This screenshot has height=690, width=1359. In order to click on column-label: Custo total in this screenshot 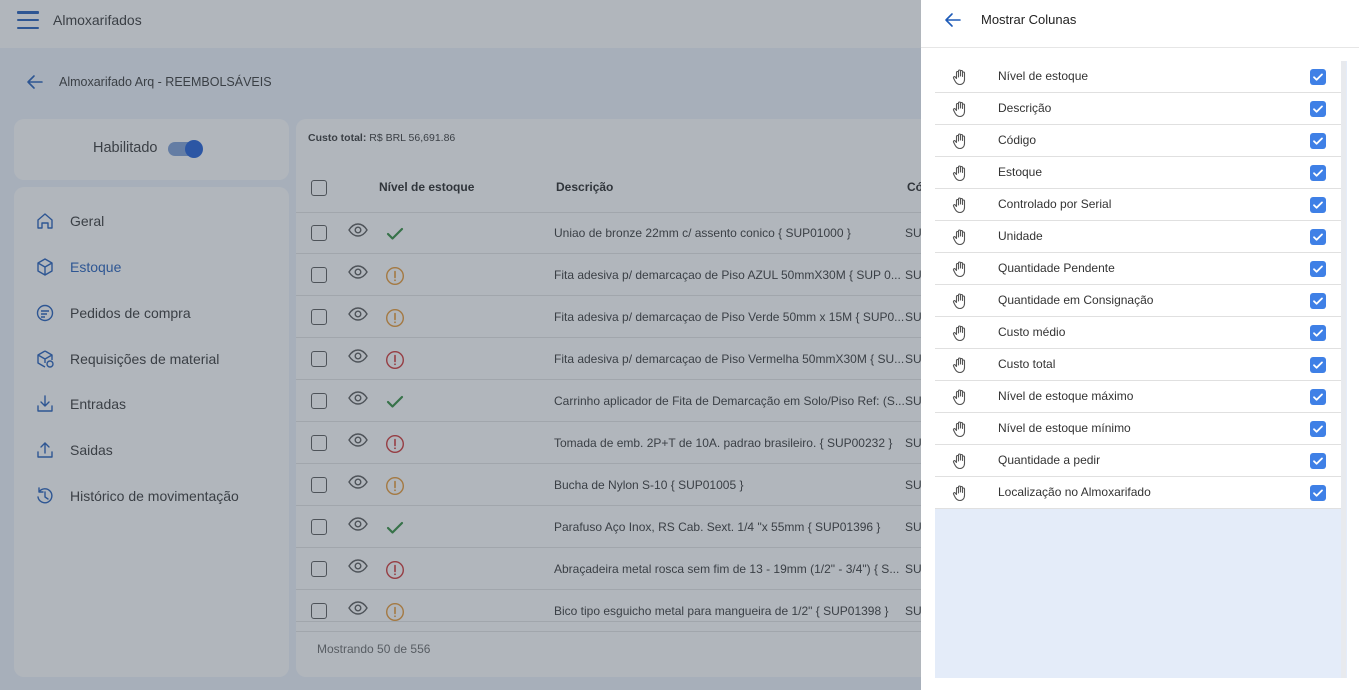, I will do `click(1027, 364)`.